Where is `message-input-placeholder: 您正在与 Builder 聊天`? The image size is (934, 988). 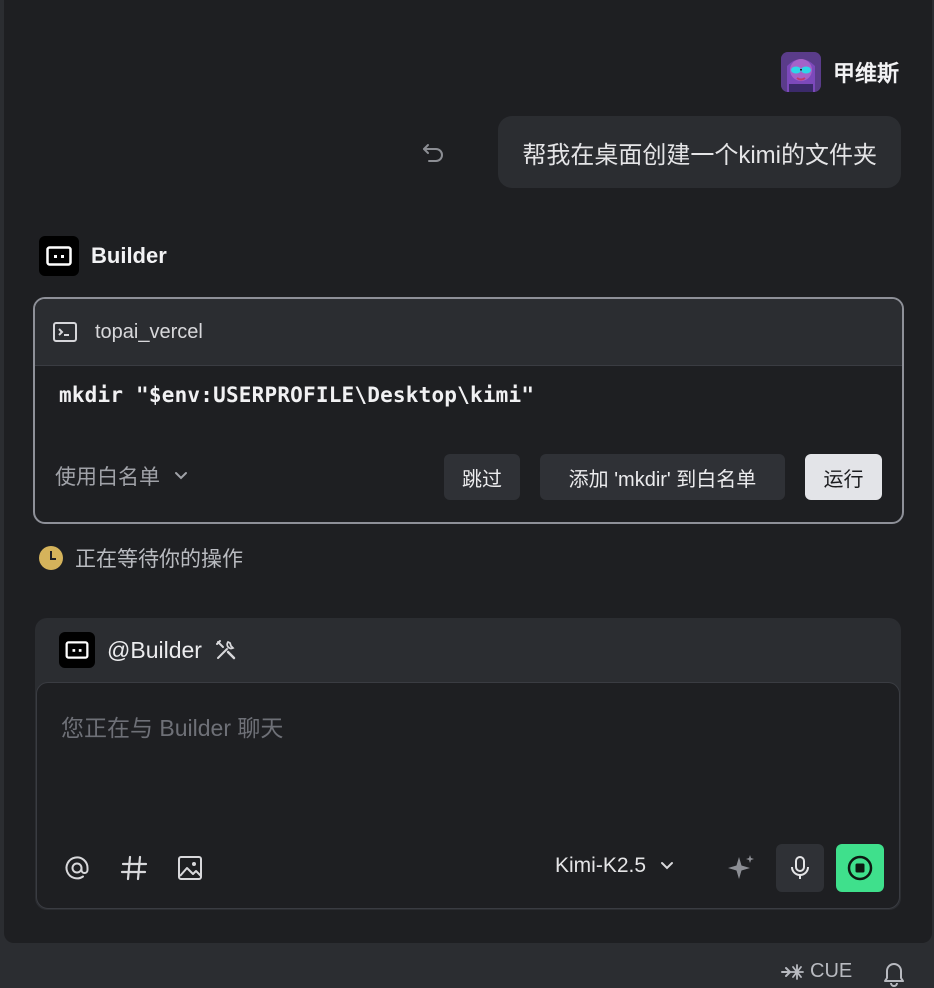 message-input-placeholder: 您正在与 Builder 聊天 is located at coordinates (172, 726).